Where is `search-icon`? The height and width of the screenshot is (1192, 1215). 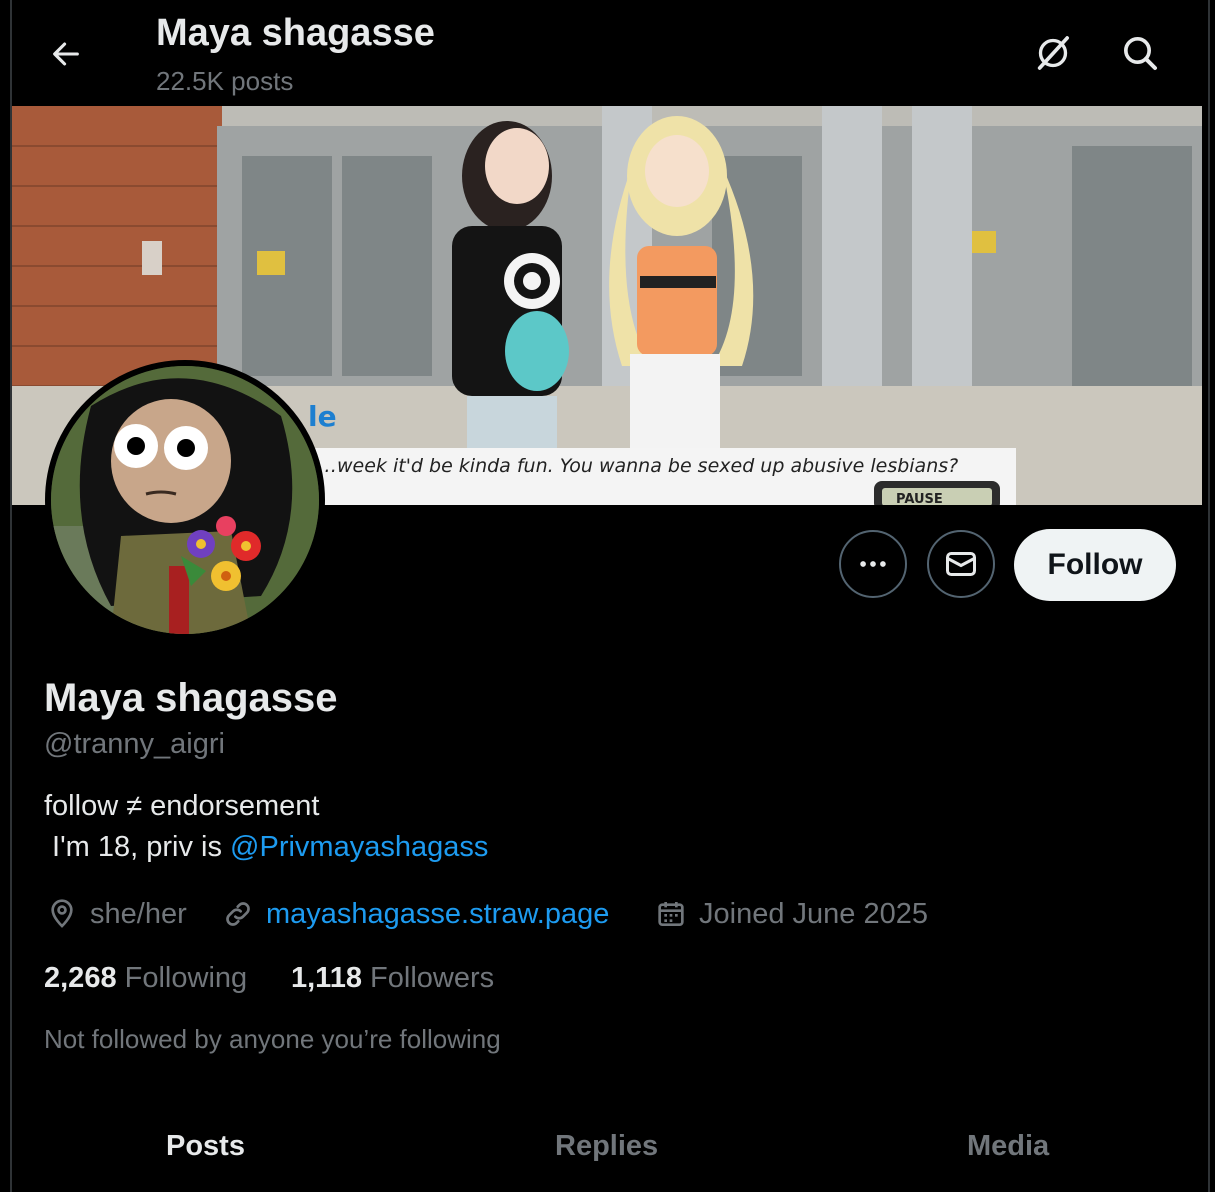 search-icon is located at coordinates (1140, 53).